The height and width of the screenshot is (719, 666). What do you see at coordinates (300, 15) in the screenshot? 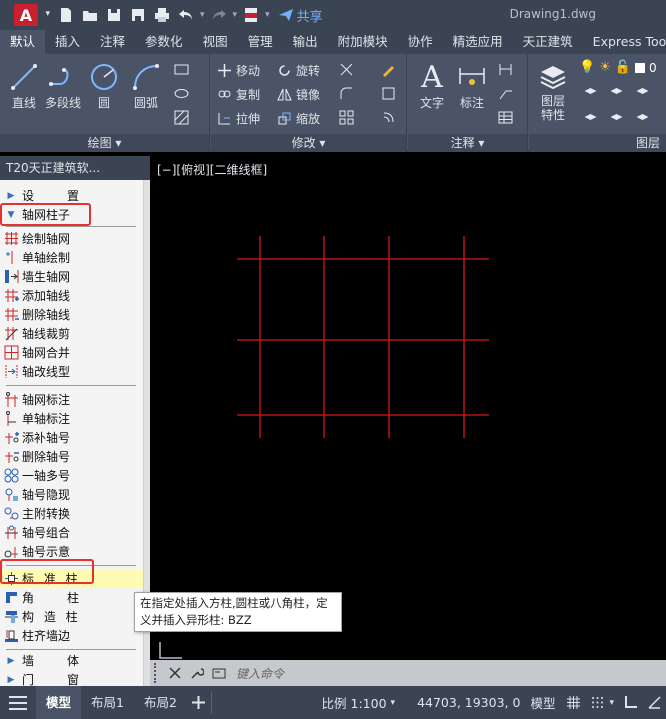
I see `share-button: 共享` at bounding box center [300, 15].